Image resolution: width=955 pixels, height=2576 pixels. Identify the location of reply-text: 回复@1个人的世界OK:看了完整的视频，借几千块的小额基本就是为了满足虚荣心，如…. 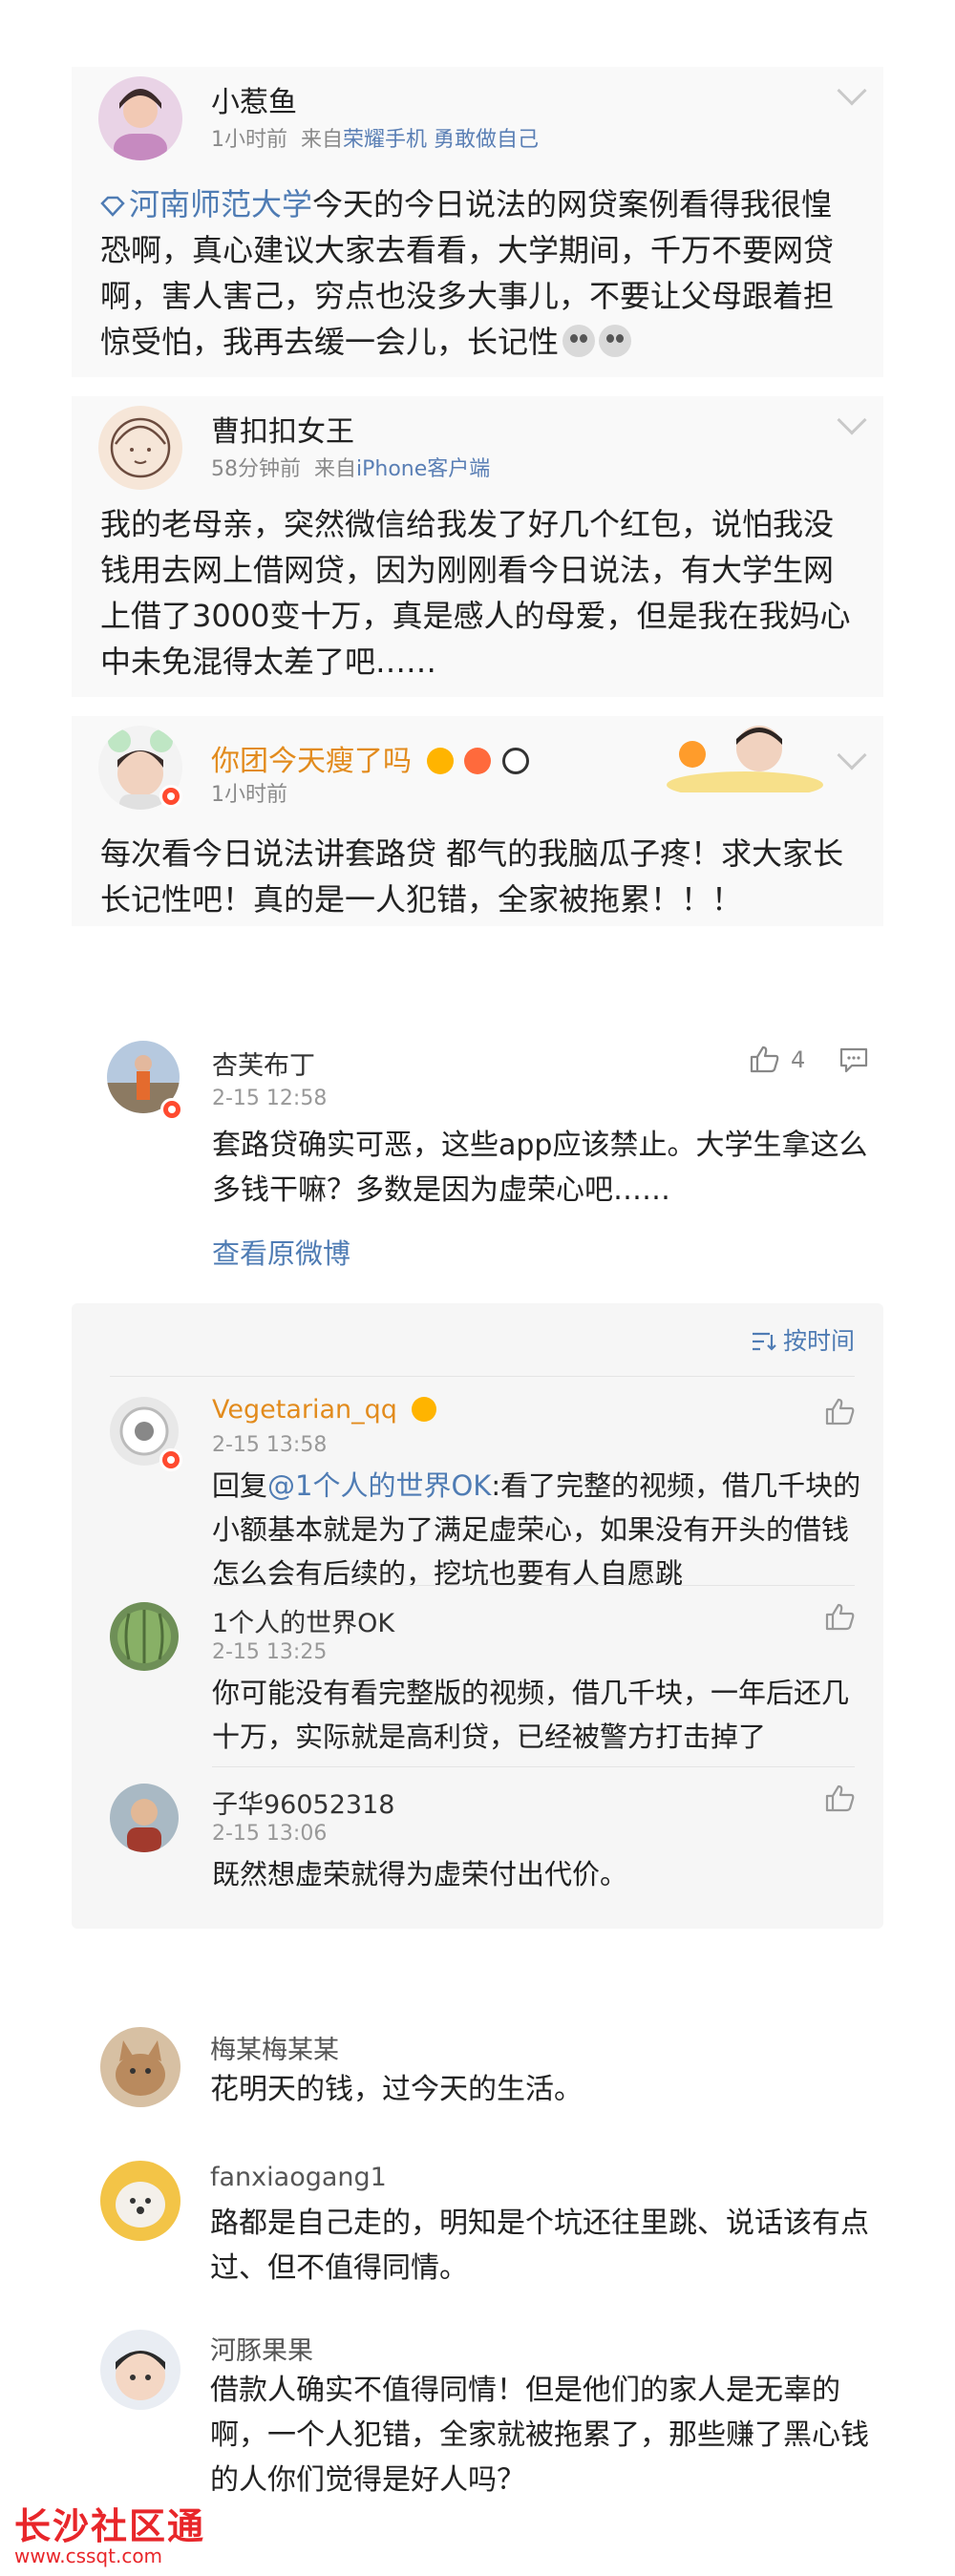
(536, 1529).